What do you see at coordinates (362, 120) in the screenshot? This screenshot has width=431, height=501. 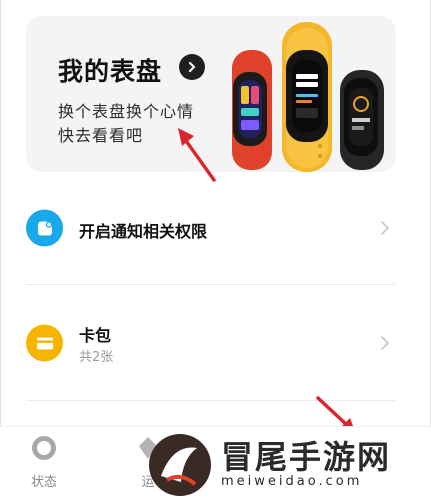 I see `black-band-illustration` at bounding box center [362, 120].